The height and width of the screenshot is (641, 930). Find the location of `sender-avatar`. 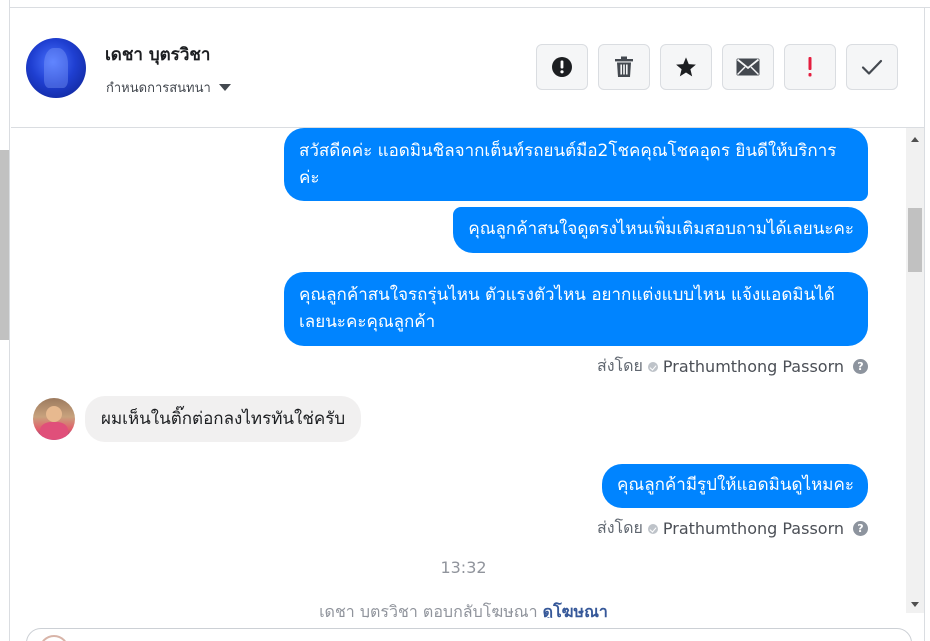

sender-avatar is located at coordinates (54, 419).